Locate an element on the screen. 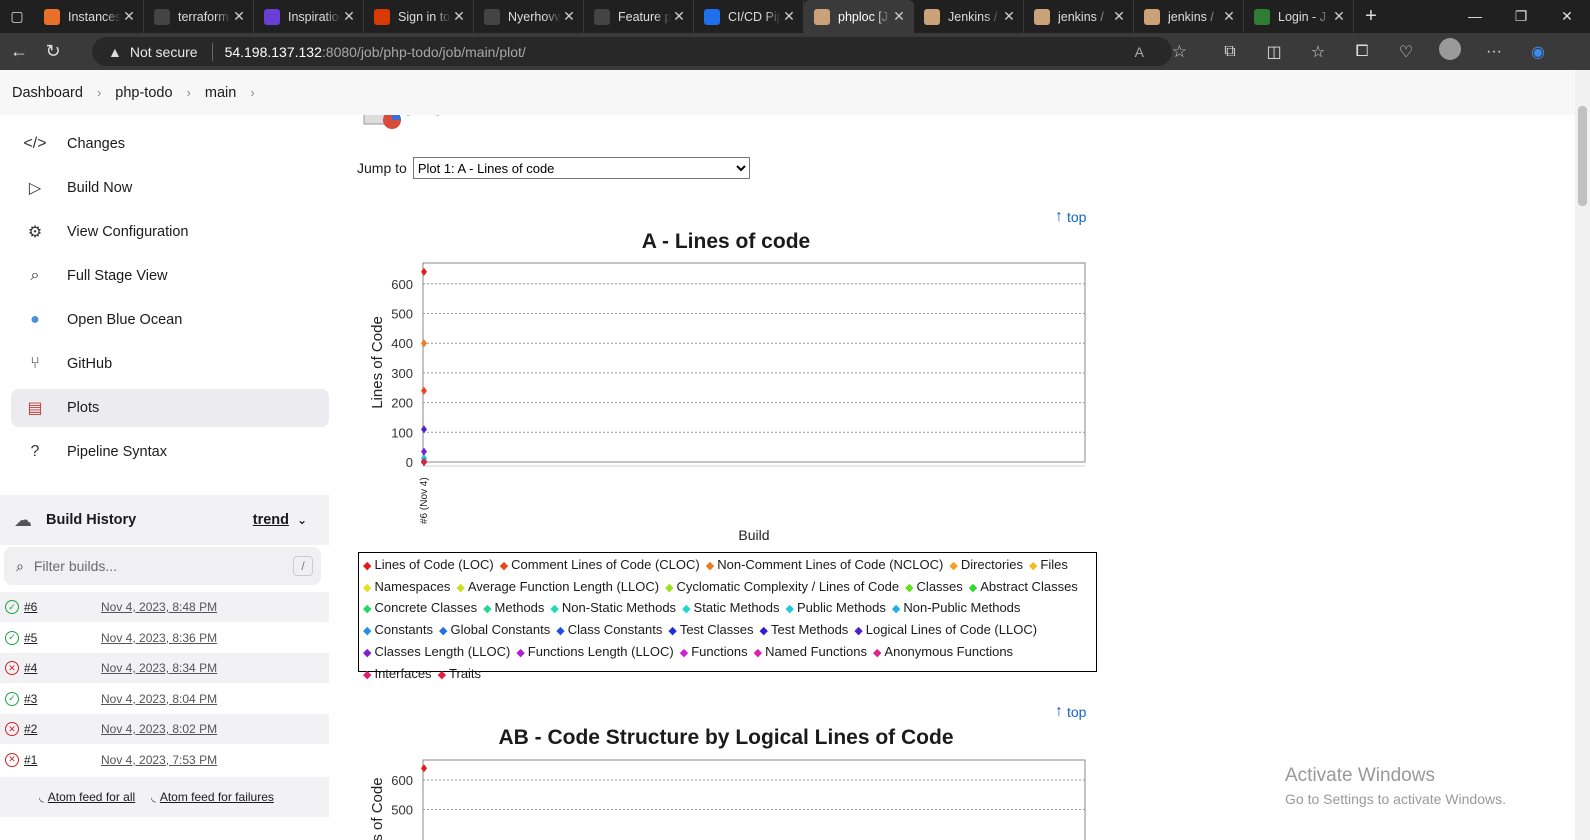 This screenshot has width=1590, height=840. sidebar-item-pipeline-syntax: ? Pipeline Syntax is located at coordinates (170, 452).